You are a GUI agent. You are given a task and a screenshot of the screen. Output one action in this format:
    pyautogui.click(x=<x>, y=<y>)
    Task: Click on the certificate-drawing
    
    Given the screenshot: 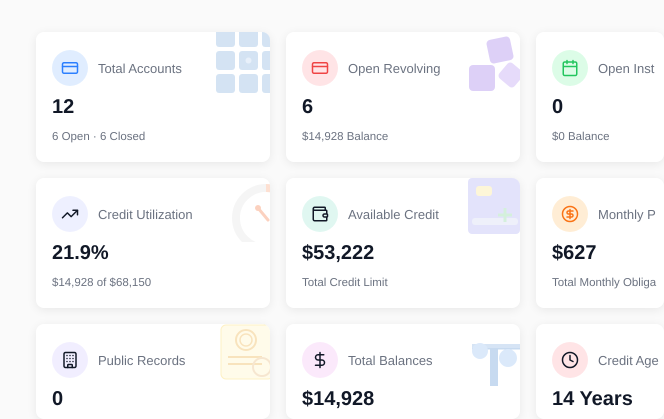 What is the action you would take?
    pyautogui.click(x=245, y=352)
    